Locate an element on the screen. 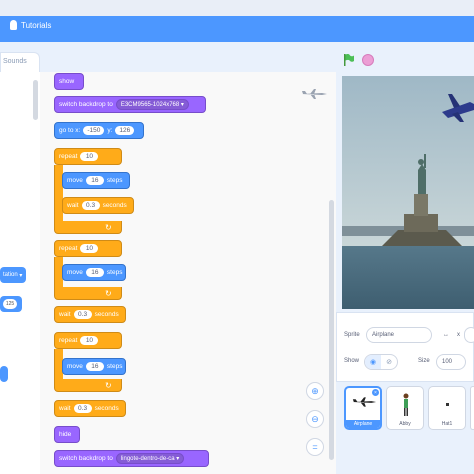 This screenshot has height=474, width=474. sprite-label: Sprite is located at coordinates (352, 335).